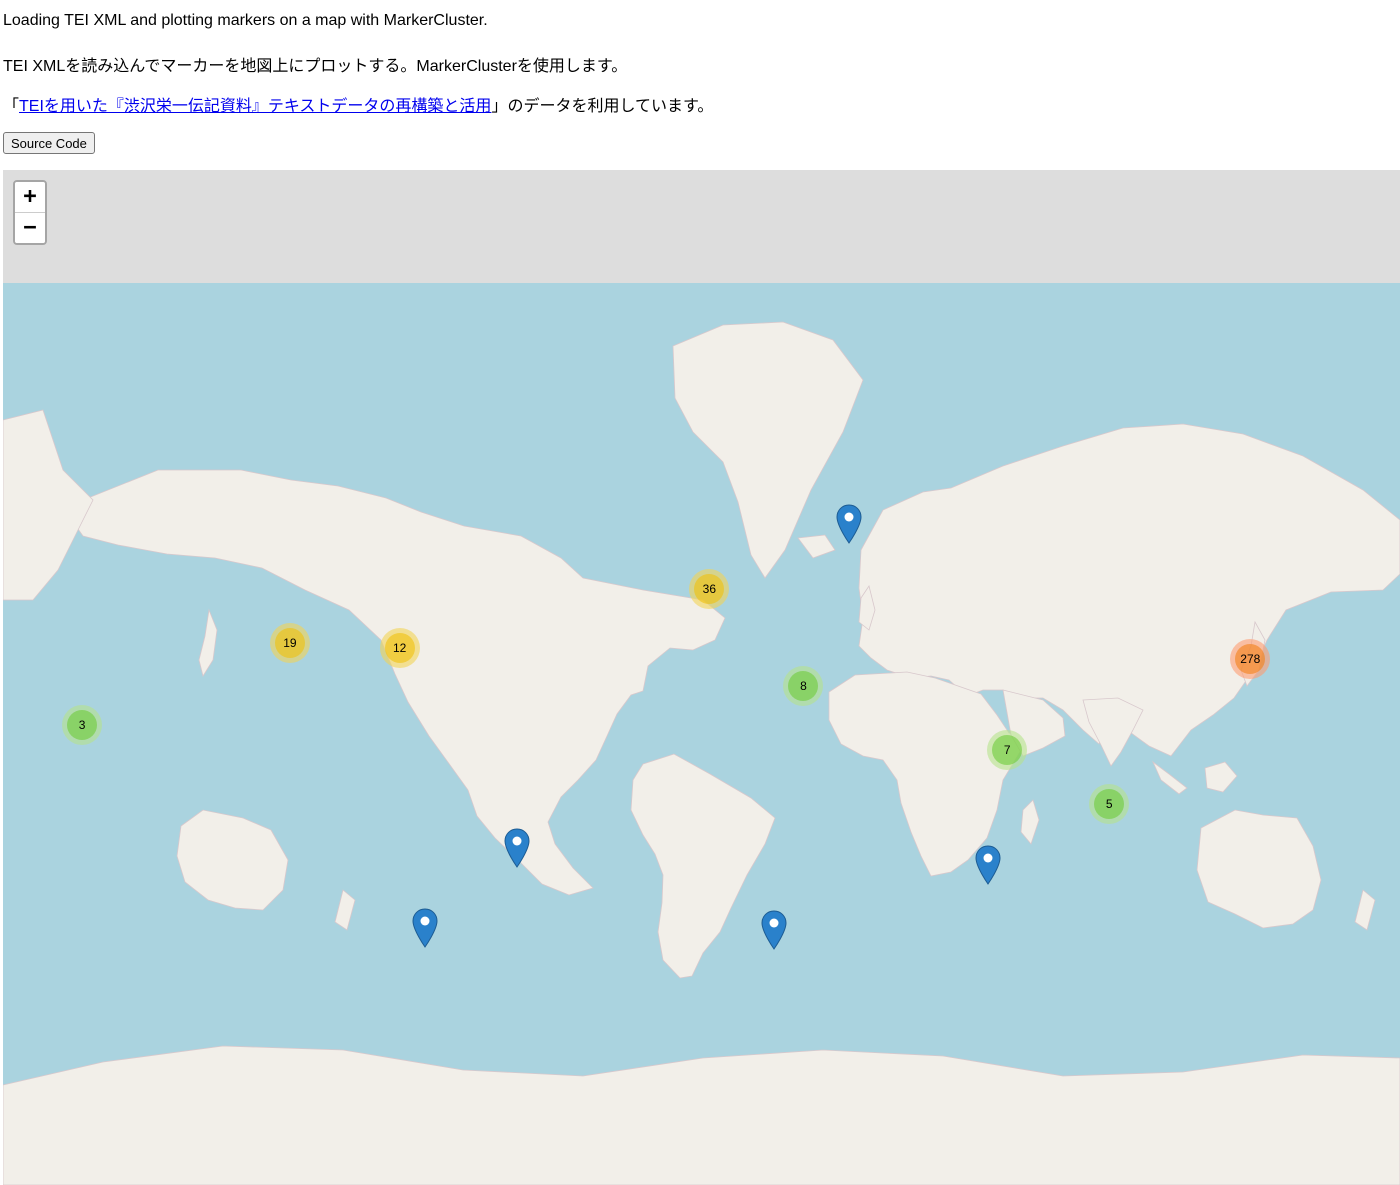 Image resolution: width=1400 pixels, height=1185 pixels. I want to click on marker-cluster: 36, so click(709, 588).